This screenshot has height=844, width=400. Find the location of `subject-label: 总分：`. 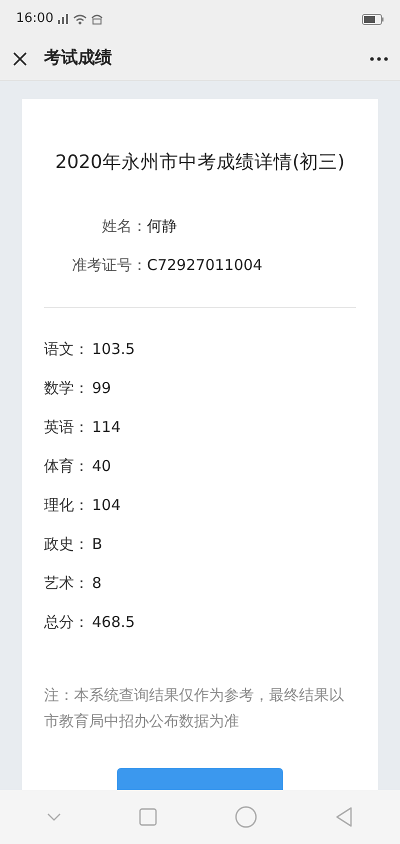

subject-label: 总分： is located at coordinates (67, 622).